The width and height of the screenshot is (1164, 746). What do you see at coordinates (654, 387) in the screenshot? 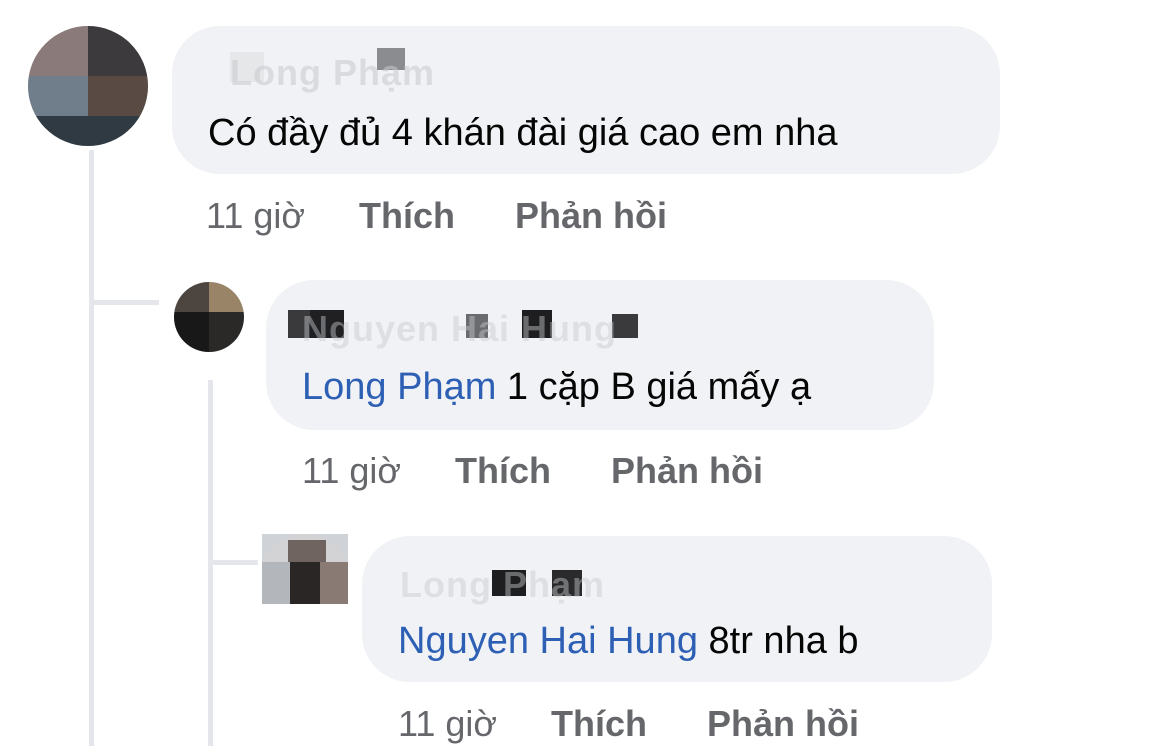
I see `comment-body: 1 cặp B giá mấy ạ` at bounding box center [654, 387].